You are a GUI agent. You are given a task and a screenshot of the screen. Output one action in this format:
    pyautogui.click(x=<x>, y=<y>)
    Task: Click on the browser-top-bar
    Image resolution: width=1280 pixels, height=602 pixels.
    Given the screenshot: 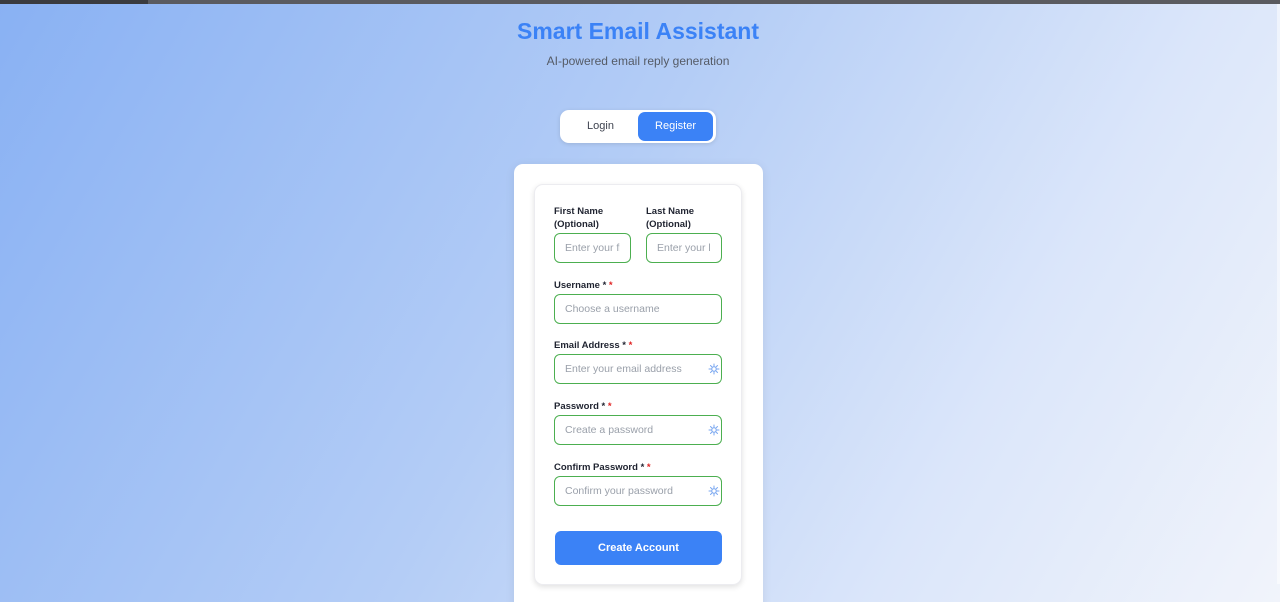 What is the action you would take?
    pyautogui.click(x=640, y=2)
    